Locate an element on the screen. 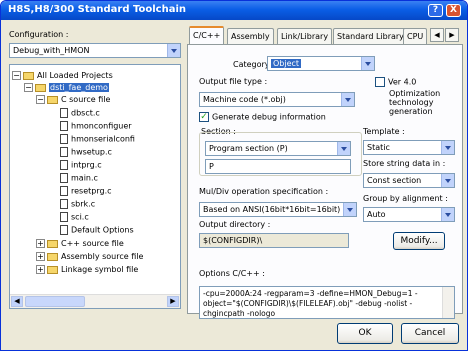  options-label: Options C/C++ : is located at coordinates (232, 273).